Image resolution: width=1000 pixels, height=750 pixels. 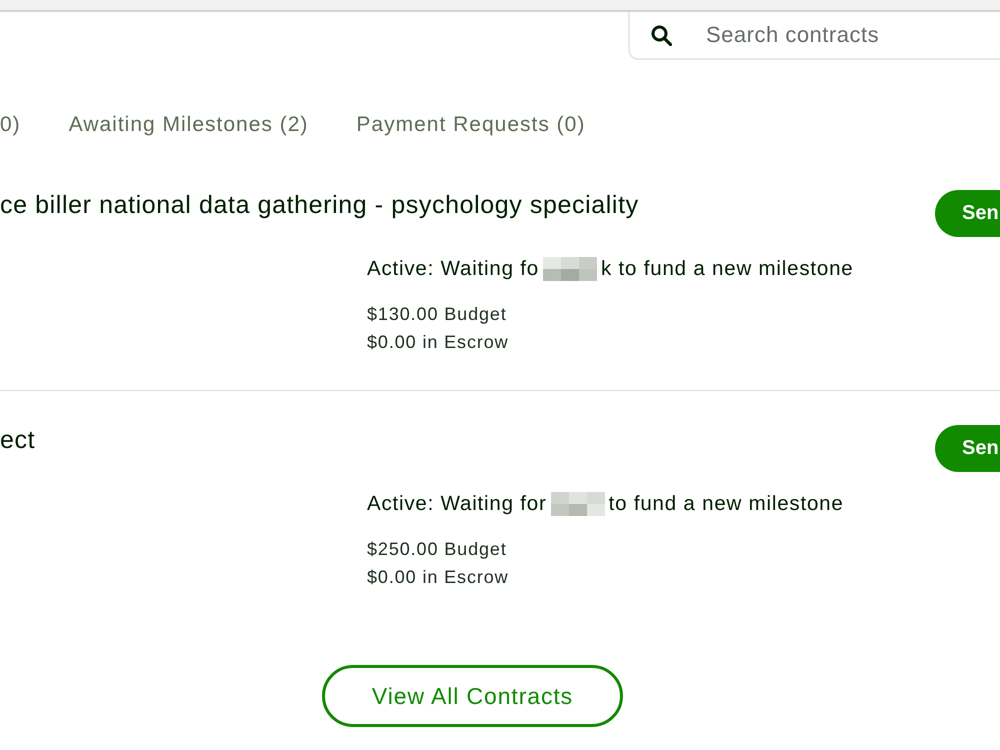 What do you see at coordinates (814, 36) in the screenshot?
I see `search-field: Search contracts` at bounding box center [814, 36].